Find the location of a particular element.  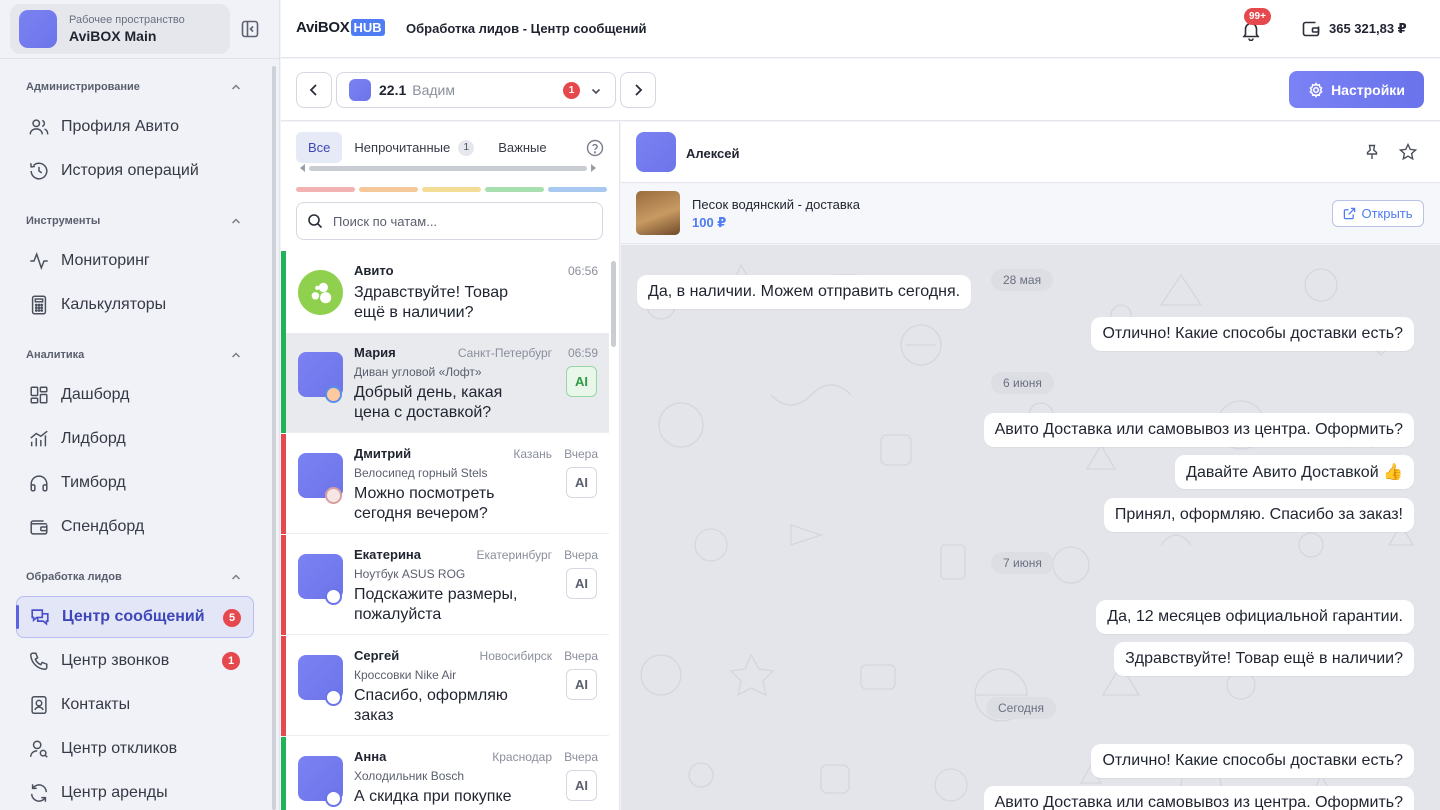

sidebar-item-calculators: Калькуляторы is located at coordinates (135, 305).